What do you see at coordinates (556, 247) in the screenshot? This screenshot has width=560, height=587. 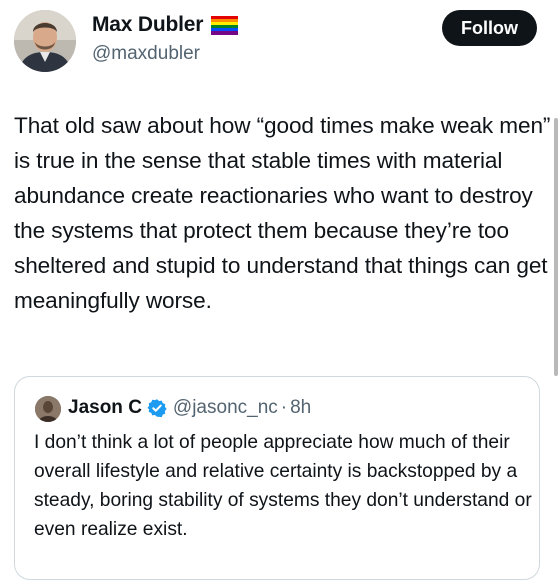 I see `scrollbar` at bounding box center [556, 247].